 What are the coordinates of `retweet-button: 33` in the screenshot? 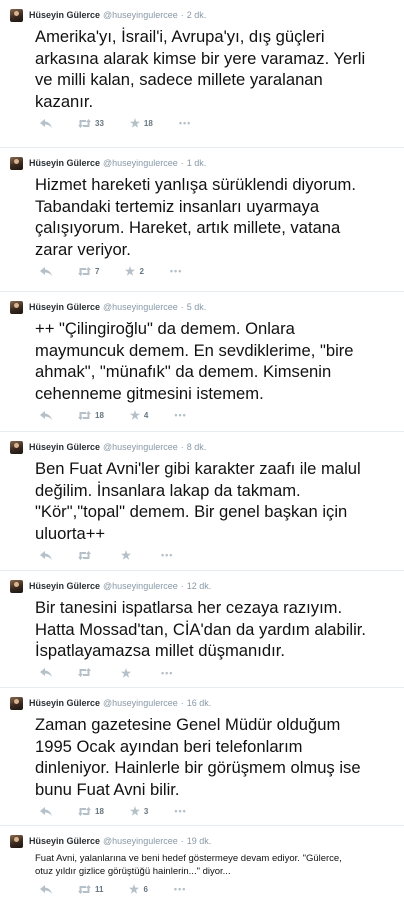 It's located at (91, 123).